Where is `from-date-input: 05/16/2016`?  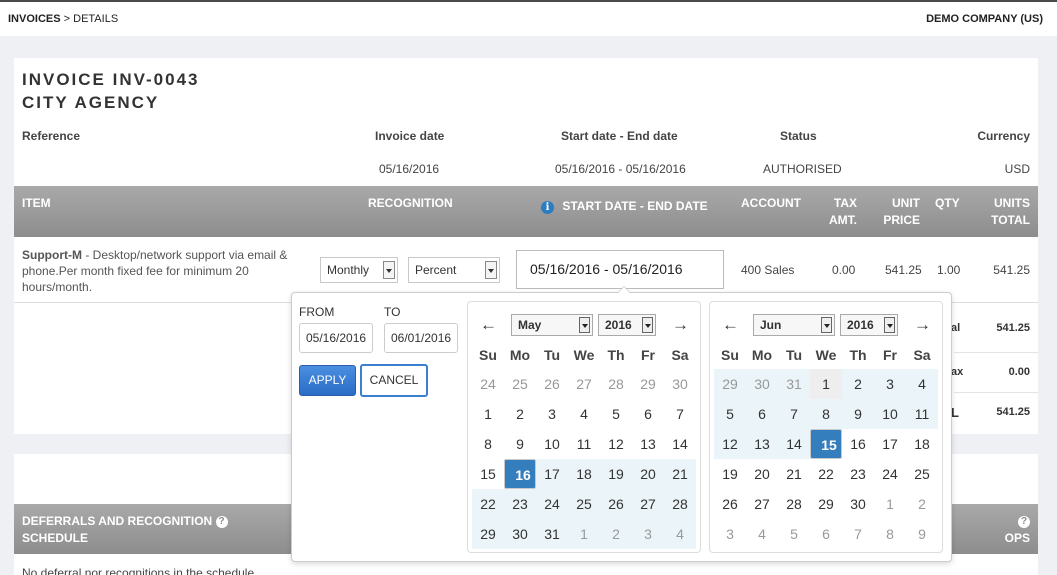
from-date-input: 05/16/2016 is located at coordinates (336, 338).